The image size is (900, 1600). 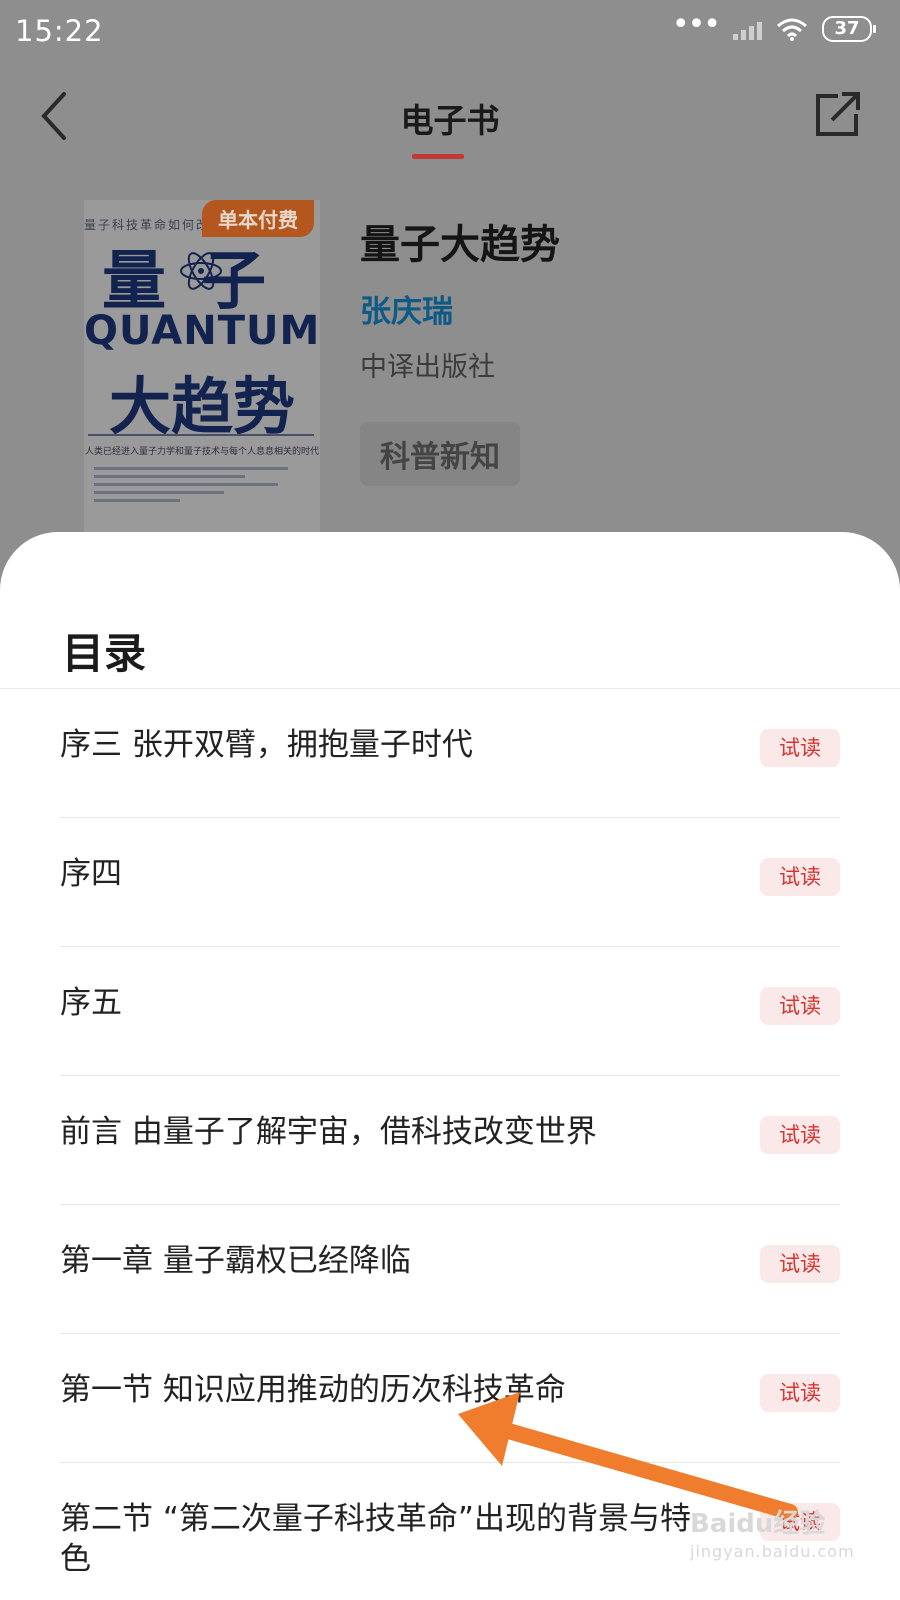 What do you see at coordinates (450, 882) in the screenshot?
I see `toc-item: 序四 试读` at bounding box center [450, 882].